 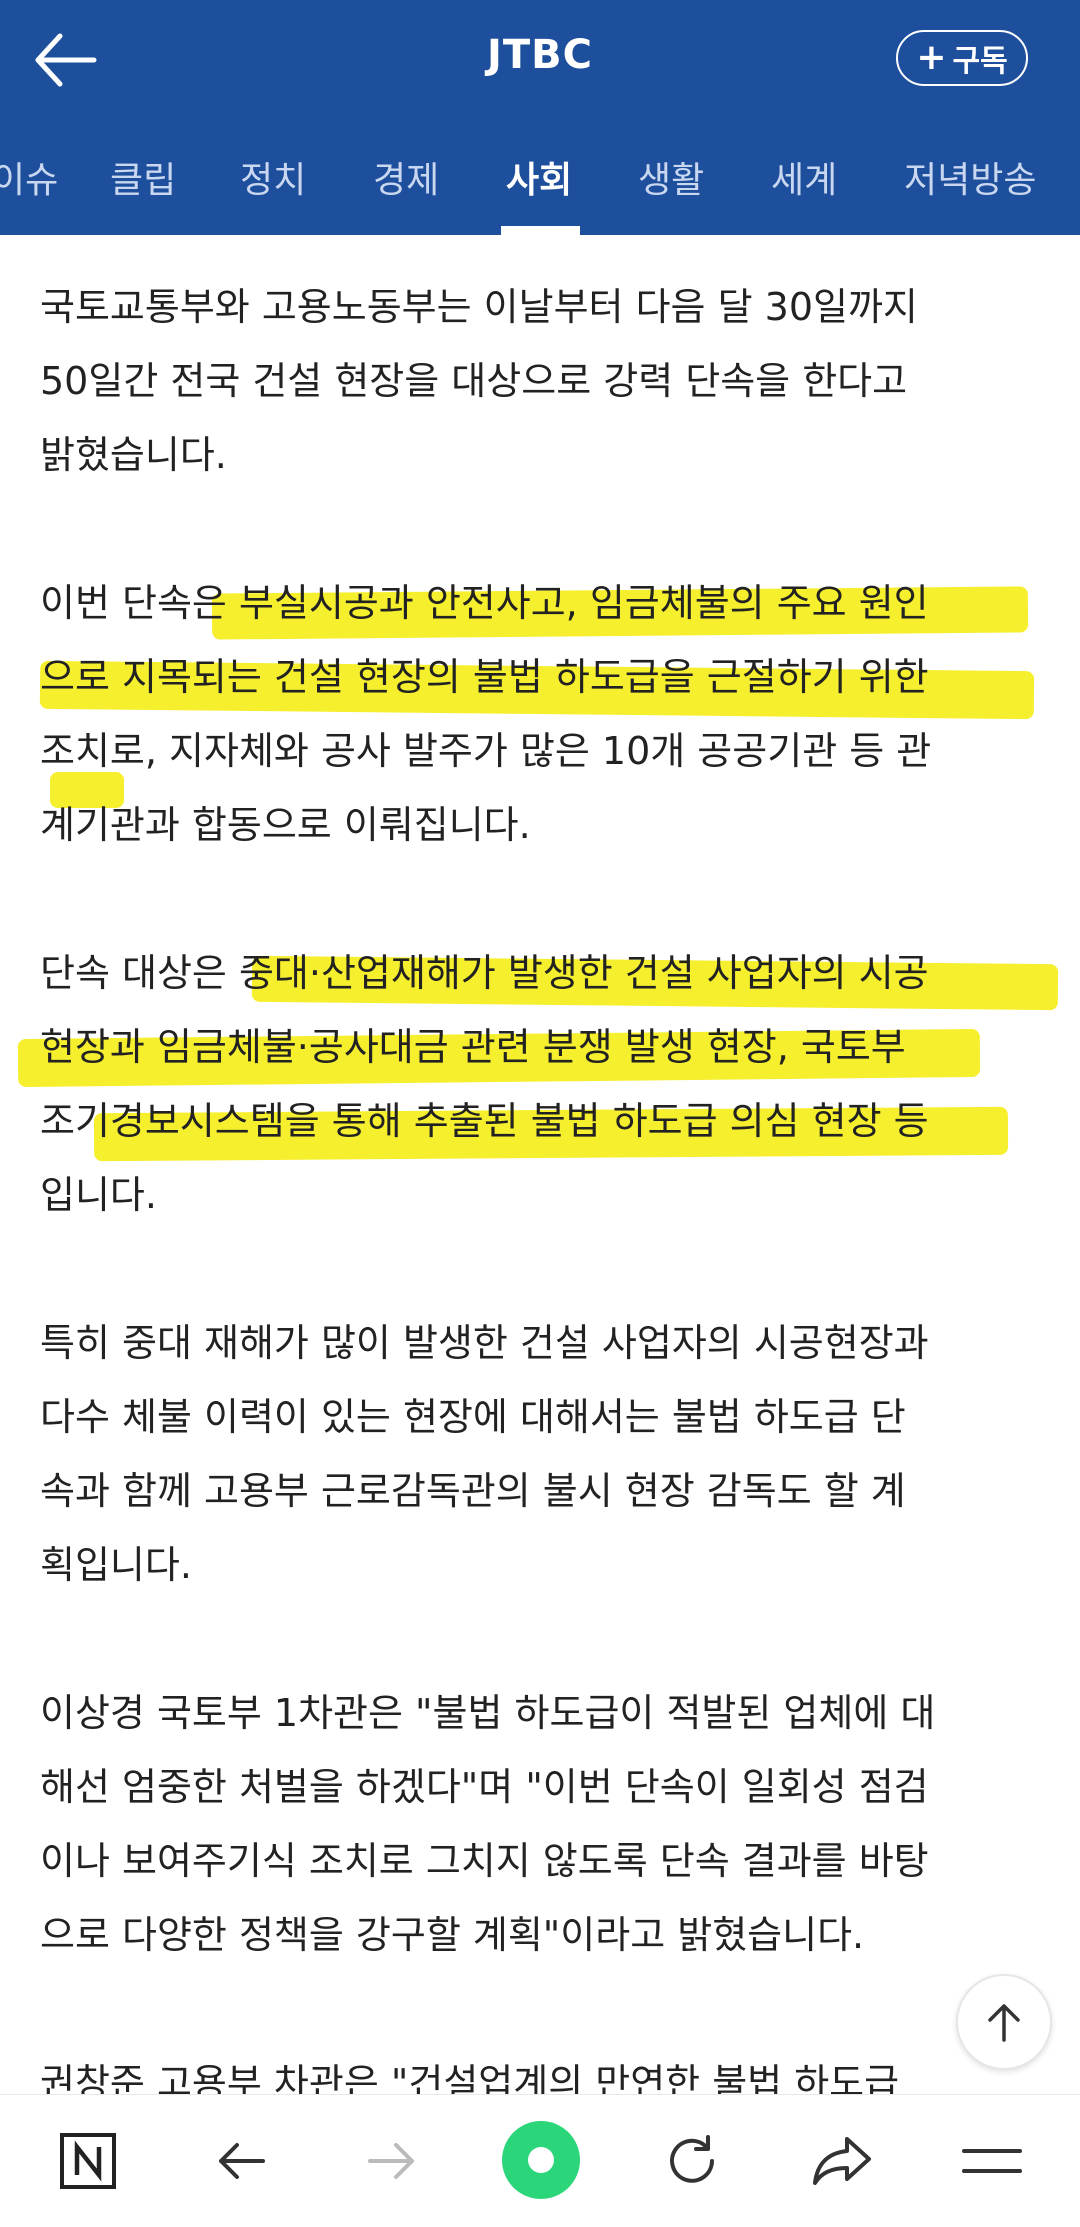 What do you see at coordinates (406, 177) in the screenshot?
I see `tab-economy: 경제` at bounding box center [406, 177].